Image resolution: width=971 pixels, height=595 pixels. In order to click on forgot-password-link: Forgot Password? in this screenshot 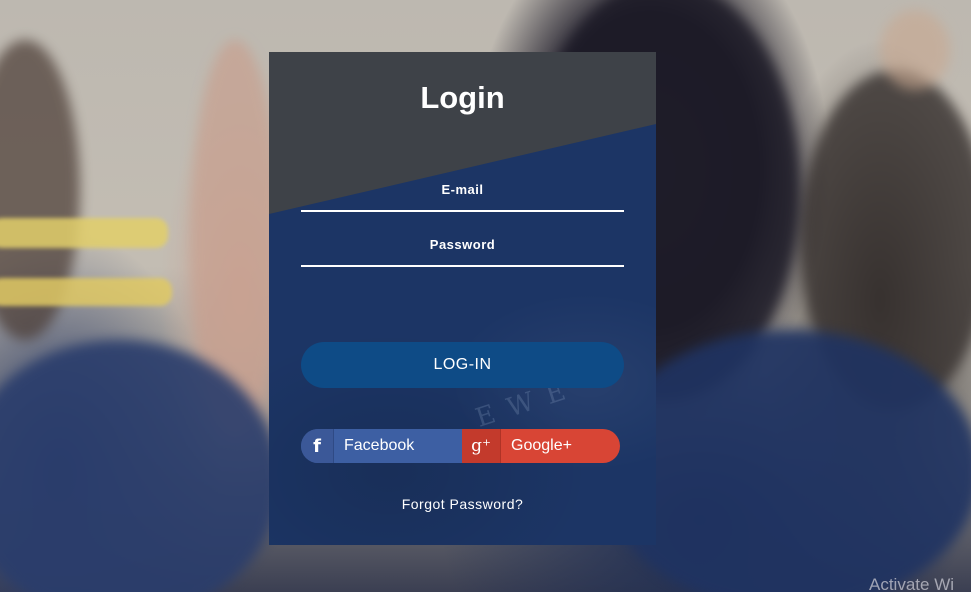, I will do `click(462, 504)`.